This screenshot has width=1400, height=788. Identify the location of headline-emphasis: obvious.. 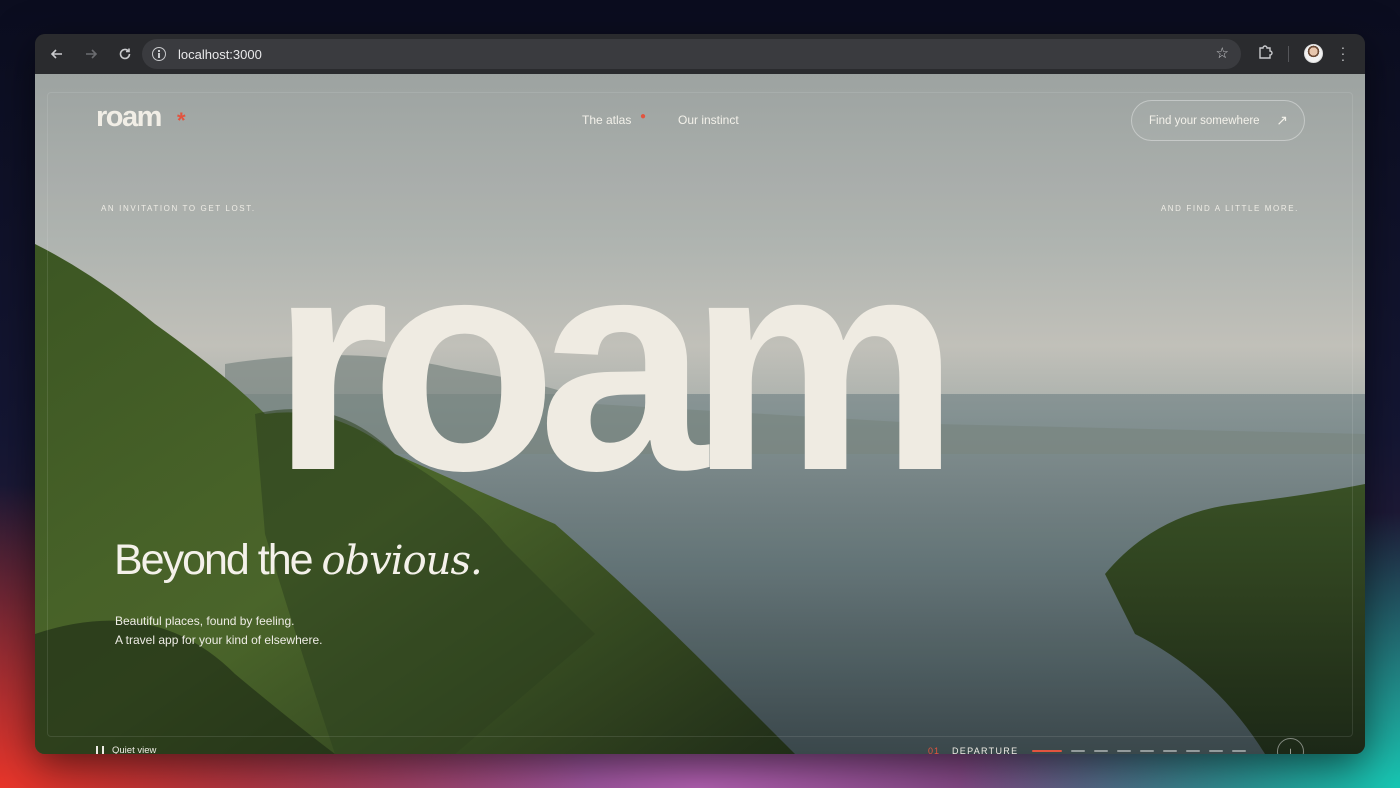
(402, 561).